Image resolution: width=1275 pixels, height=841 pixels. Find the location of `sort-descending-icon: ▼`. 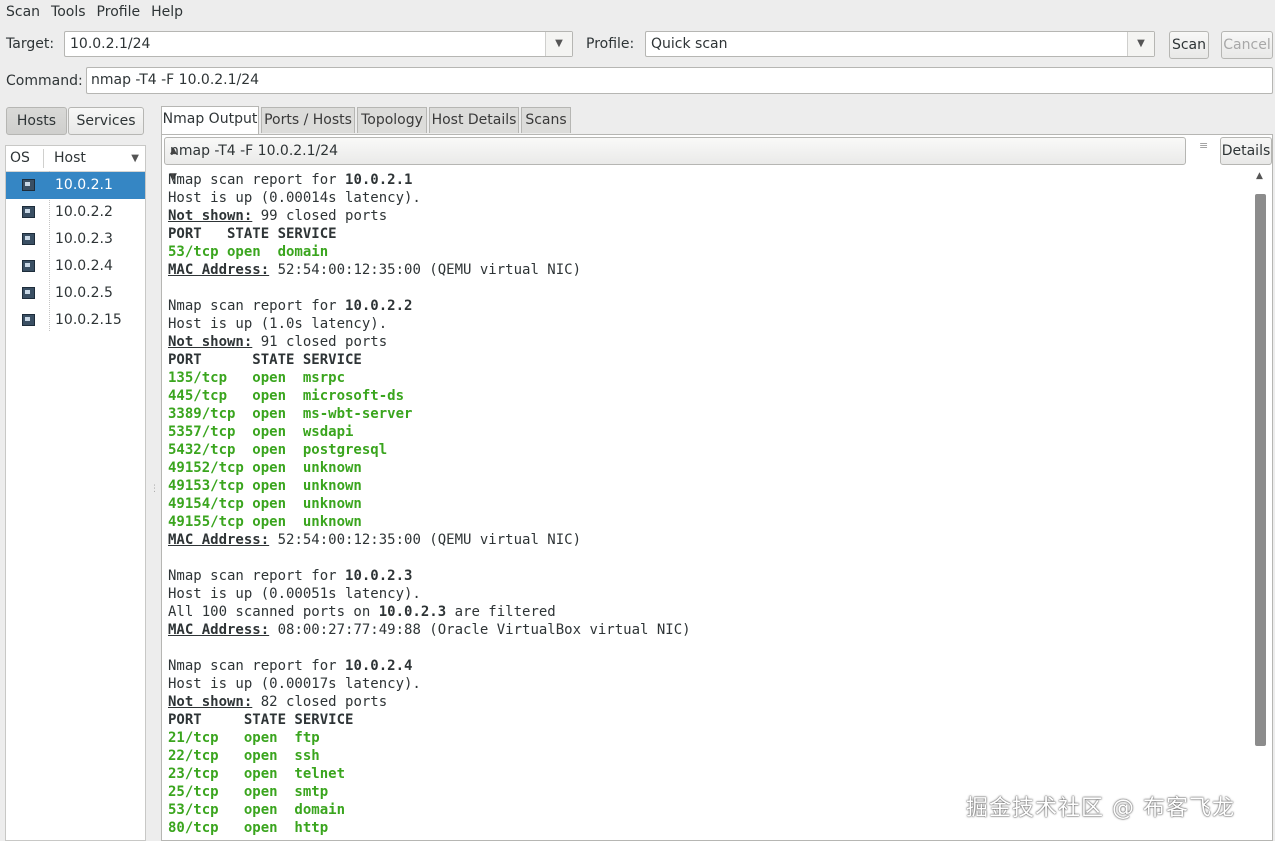

sort-descending-icon: ▼ is located at coordinates (135, 158).